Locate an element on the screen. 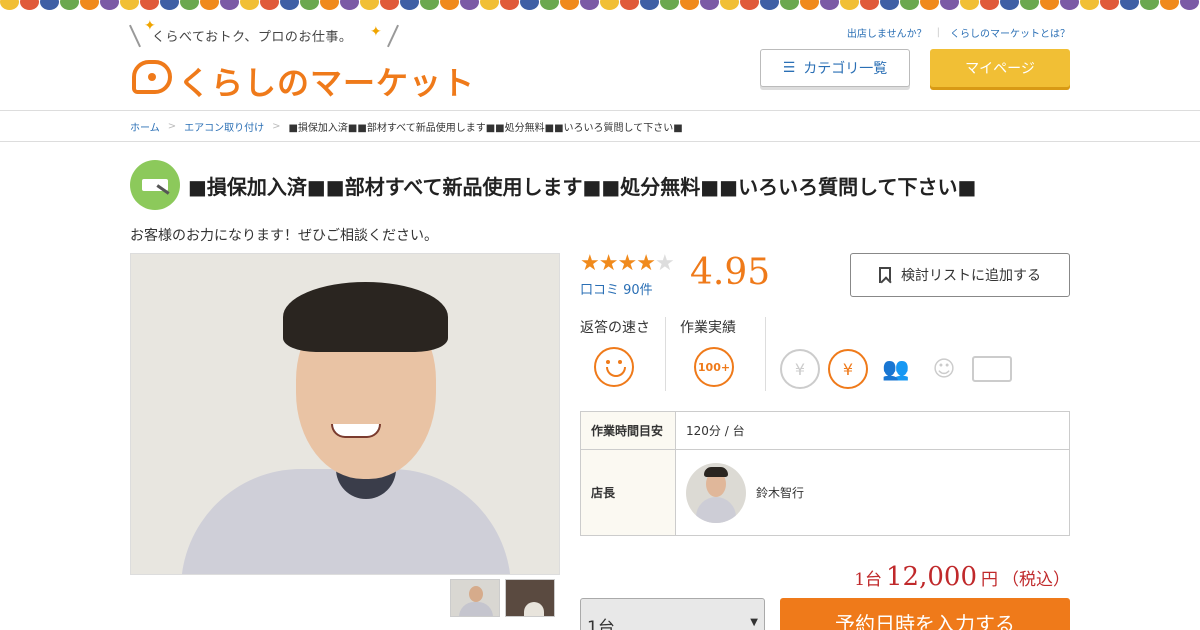 The width and height of the screenshot is (1200, 630). chevron-down-icon: ▼ is located at coordinates (754, 622).